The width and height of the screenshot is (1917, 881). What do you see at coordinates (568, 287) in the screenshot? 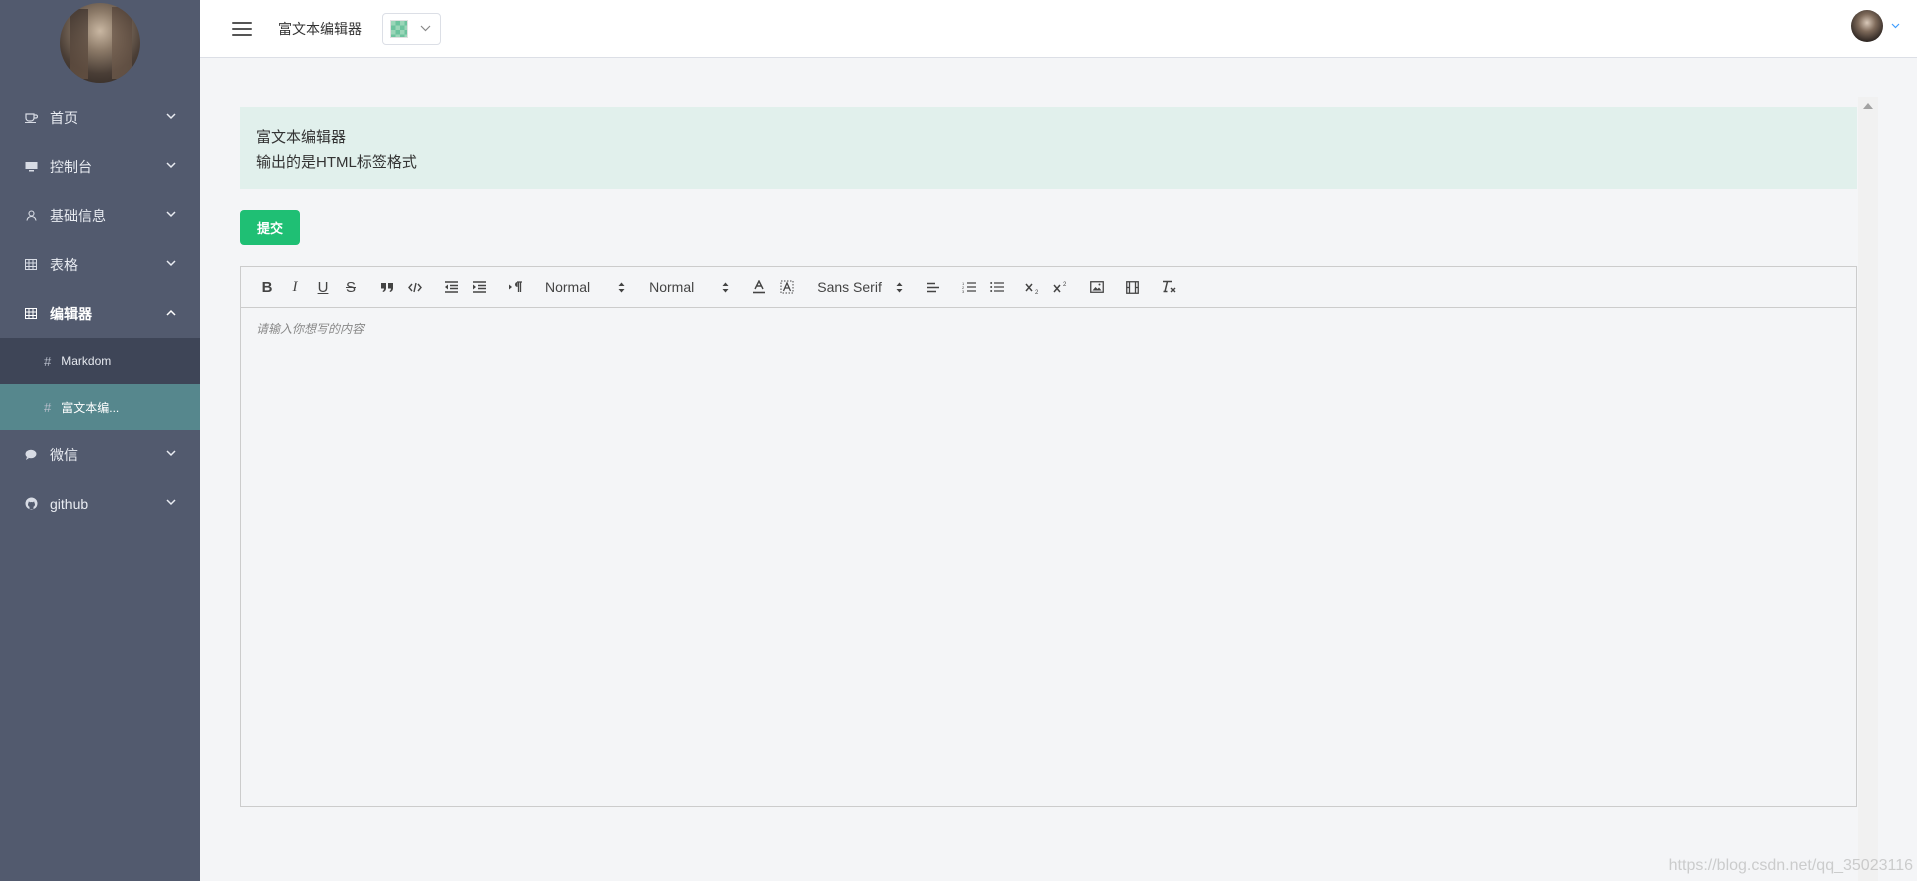
I see `header-format-value: Normal` at bounding box center [568, 287].